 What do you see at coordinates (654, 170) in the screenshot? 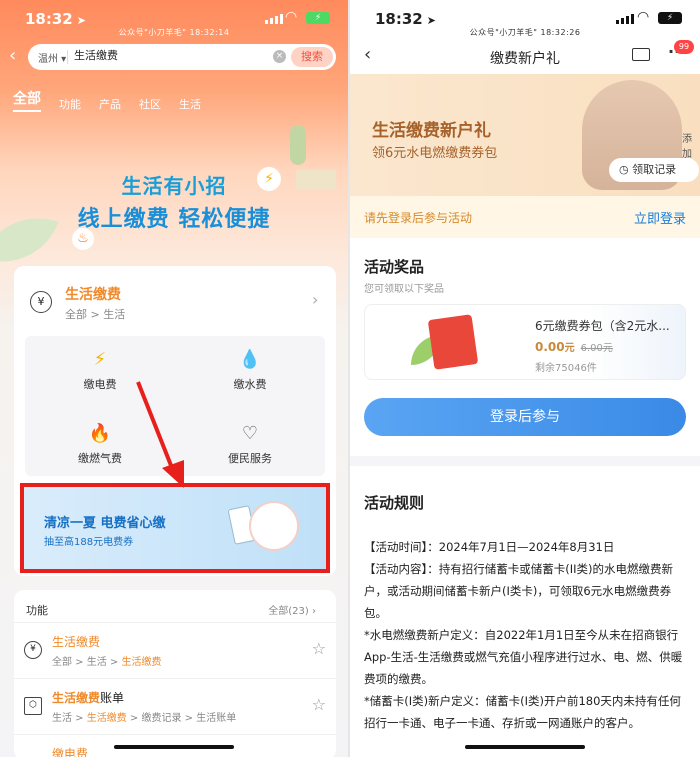
I see `record-button: ◷ 领取记录` at bounding box center [654, 170].